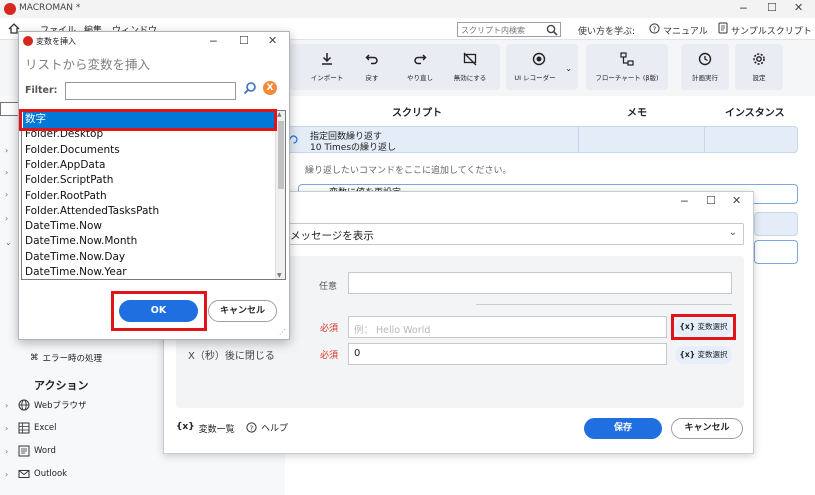 The image size is (815, 495). Describe the element at coordinates (280, 195) in the screenshot. I see `list-scrollbar: ▲ ▼` at that location.